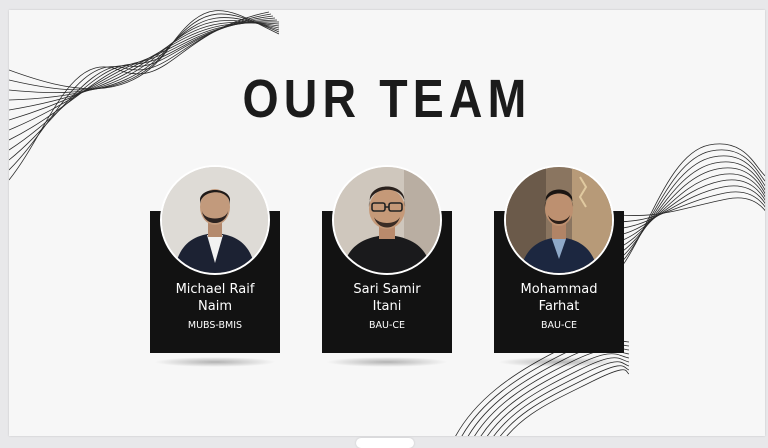  Describe the element at coordinates (559, 306) in the screenshot. I see `member-name-line2: Farhat` at that location.